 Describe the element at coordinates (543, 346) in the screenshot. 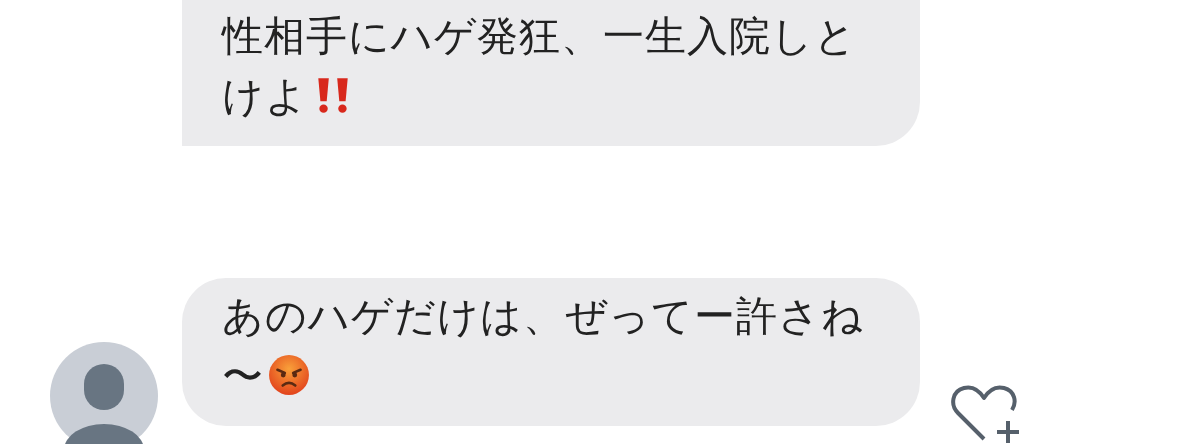

I see `message-text: あのハゲだけは、ぜってー許さね〜` at that location.